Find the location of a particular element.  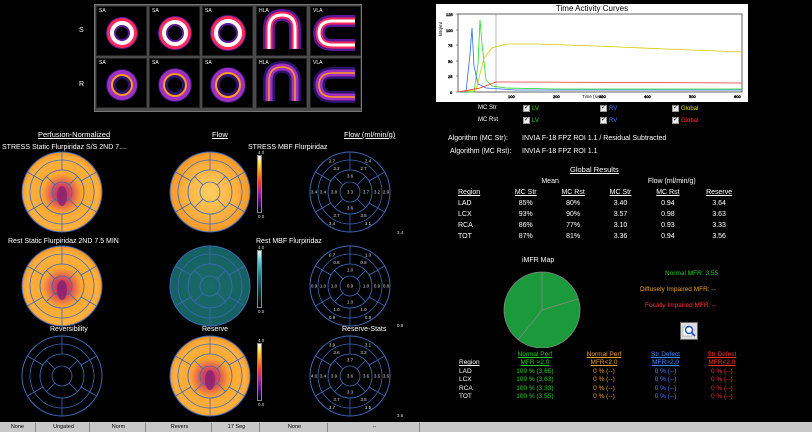

segment-value: 2.9 is located at coordinates (386, 192).